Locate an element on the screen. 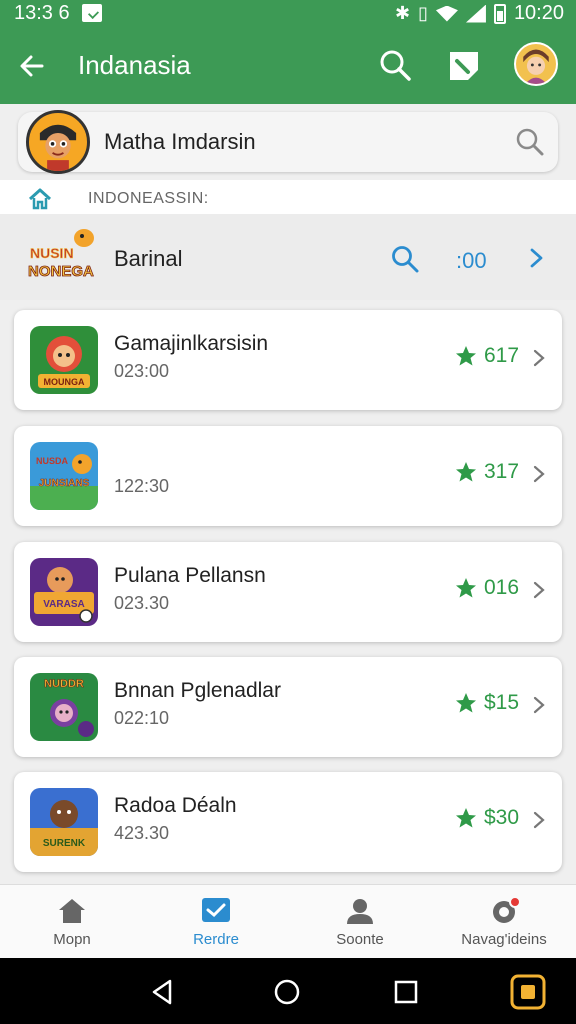  status-right: ✱ ▯ 10:20 is located at coordinates (479, 13).